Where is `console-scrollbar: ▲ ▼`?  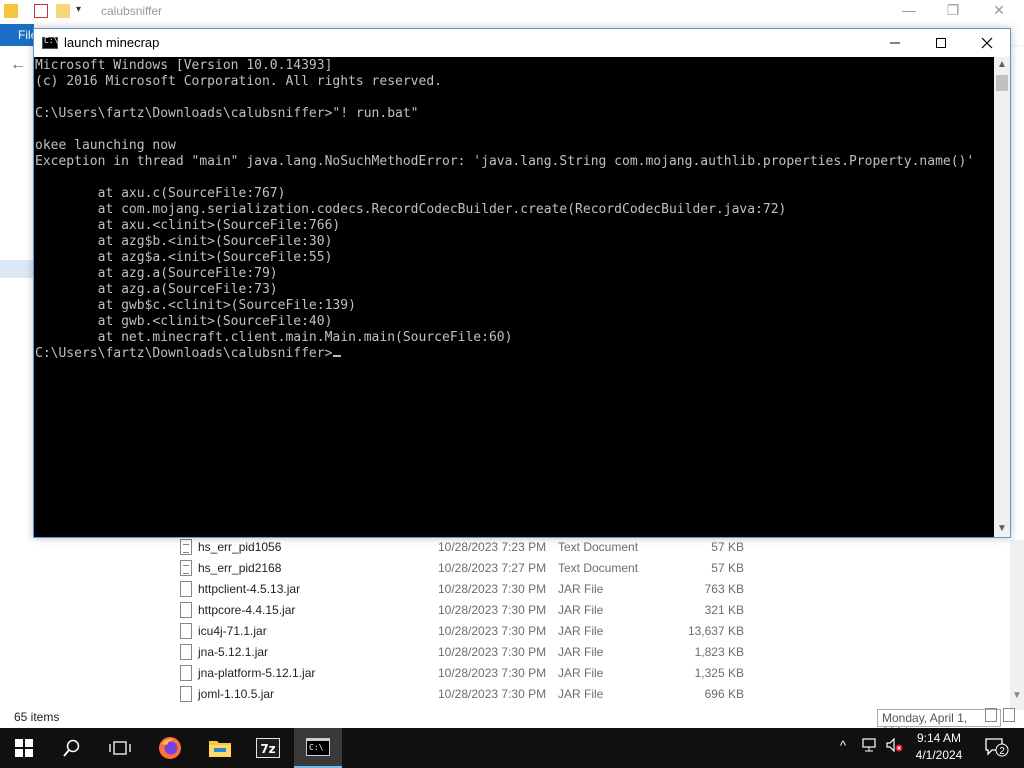
console-scrollbar: ▲ ▼ is located at coordinates (1002, 297).